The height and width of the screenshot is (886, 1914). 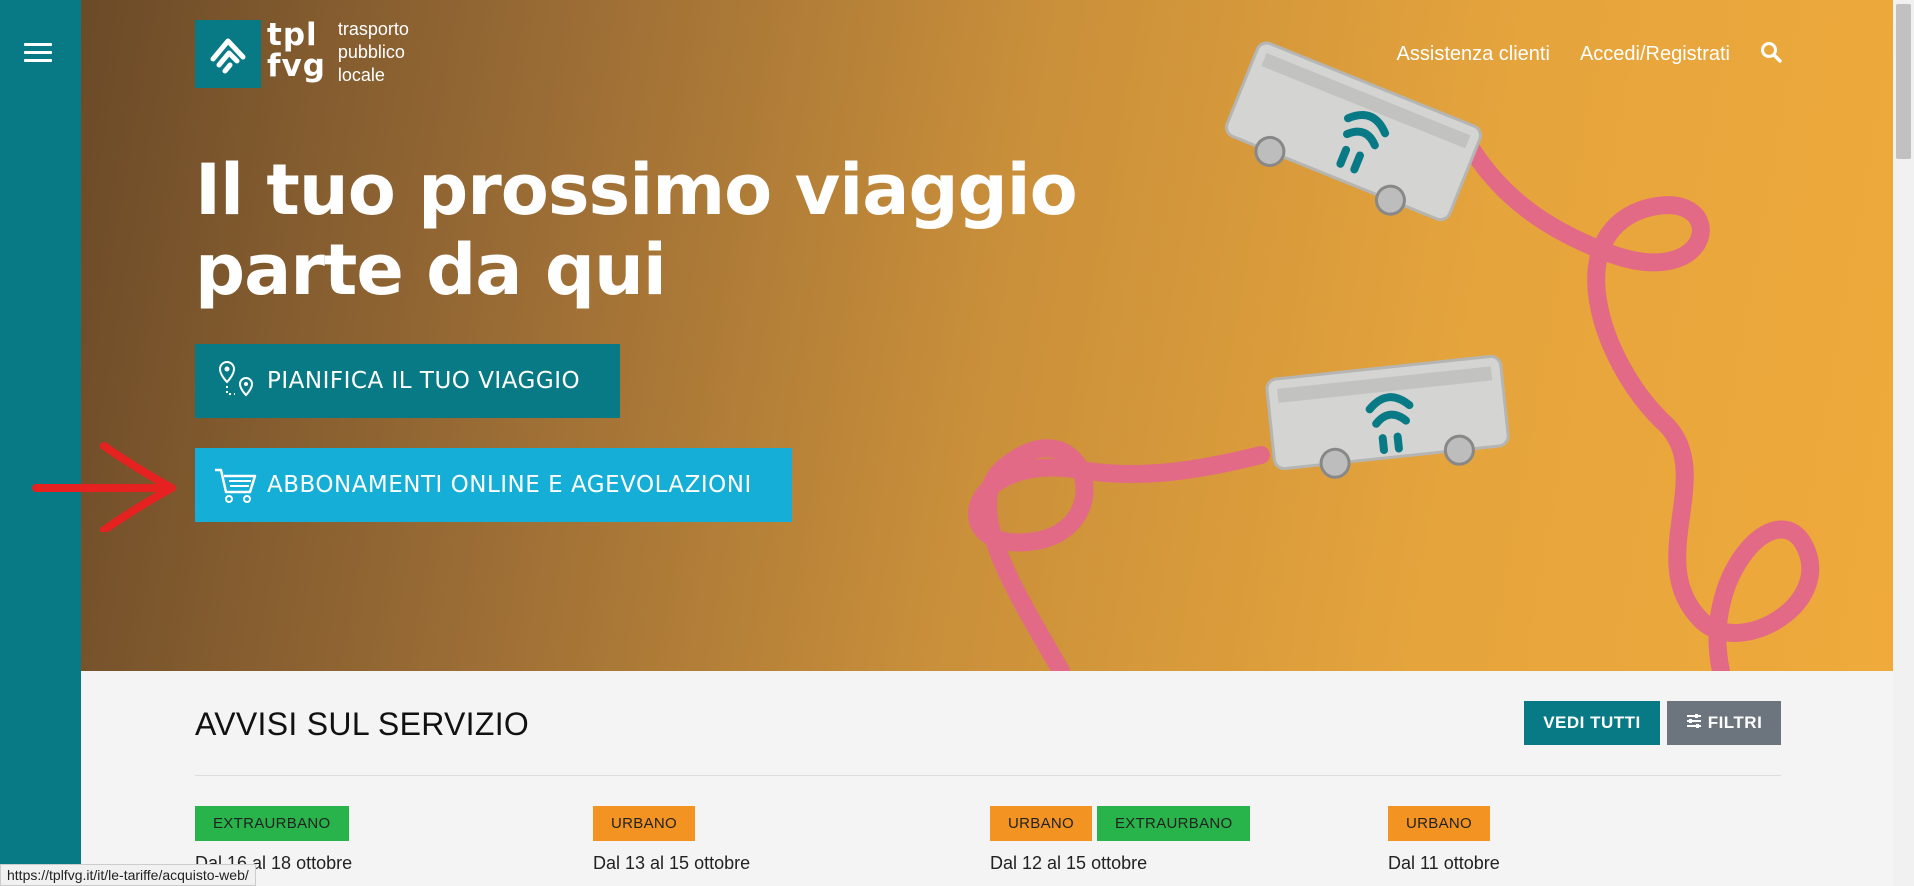 I want to click on hero-headline: Il tuo prossimo viaggio parte da qui, so click(x=636, y=230).